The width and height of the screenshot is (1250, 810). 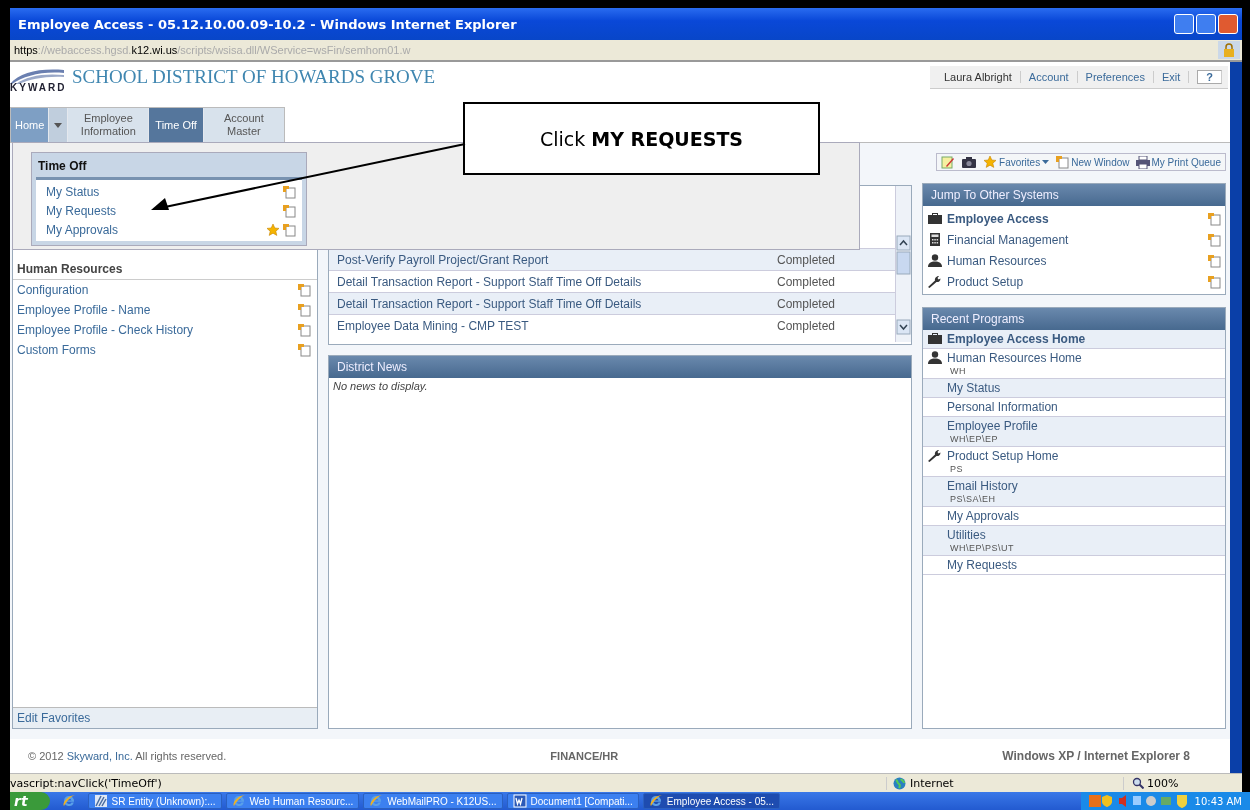 What do you see at coordinates (1002, 407) in the screenshot?
I see `recent-program-link: Personal Information` at bounding box center [1002, 407].